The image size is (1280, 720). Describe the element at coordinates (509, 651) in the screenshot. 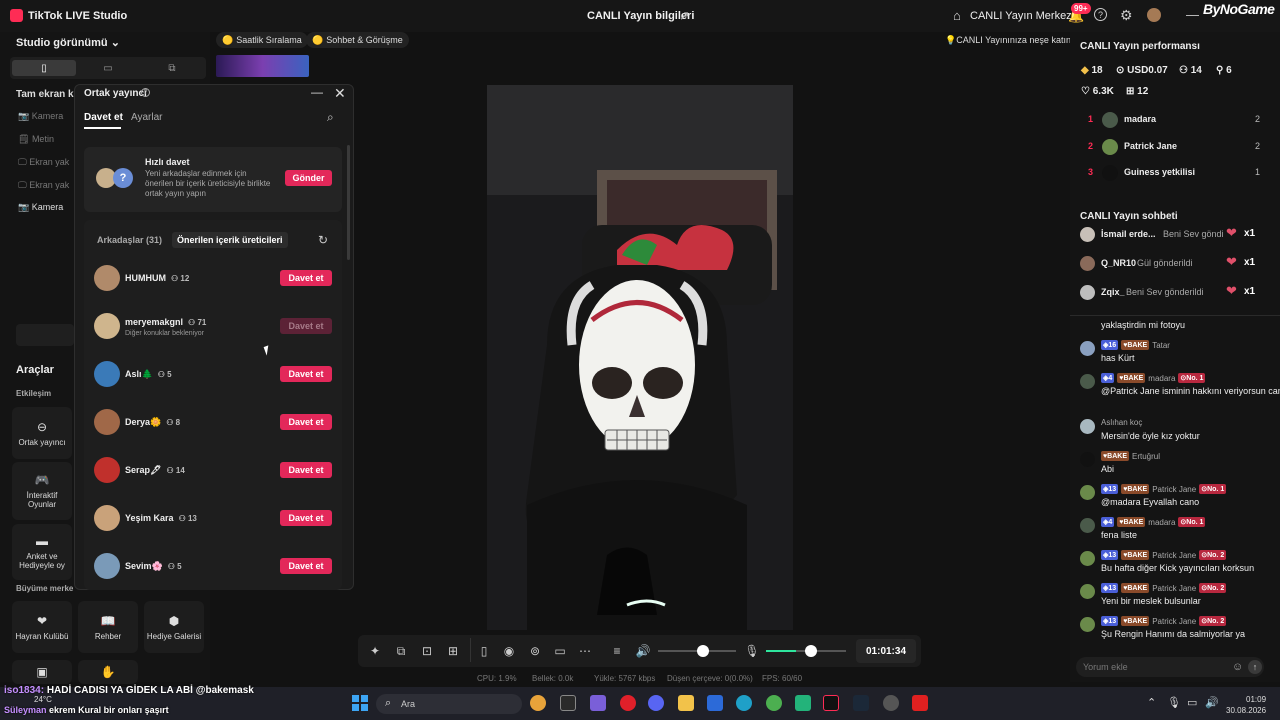

I see `record-icon: ◉` at that location.